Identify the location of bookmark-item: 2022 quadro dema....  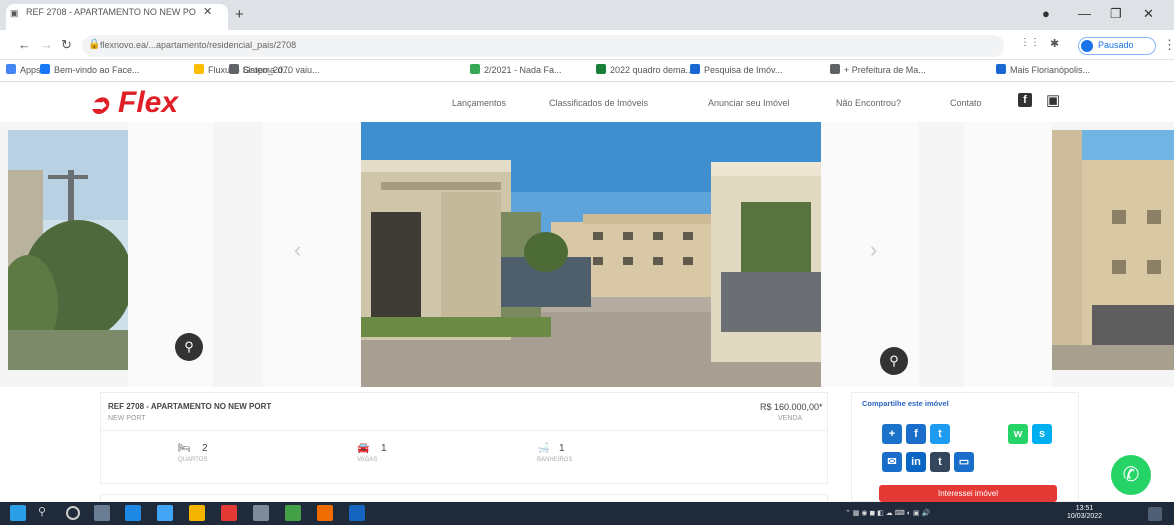
(644, 69).